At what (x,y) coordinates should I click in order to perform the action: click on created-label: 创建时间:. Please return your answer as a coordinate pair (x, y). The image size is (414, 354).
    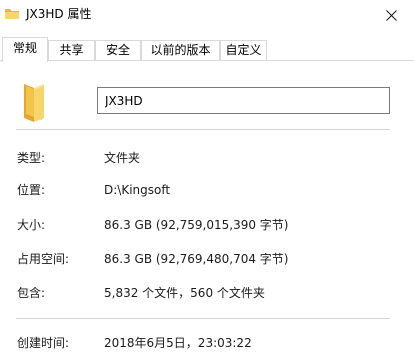
    Looking at the image, I should click on (43, 343).